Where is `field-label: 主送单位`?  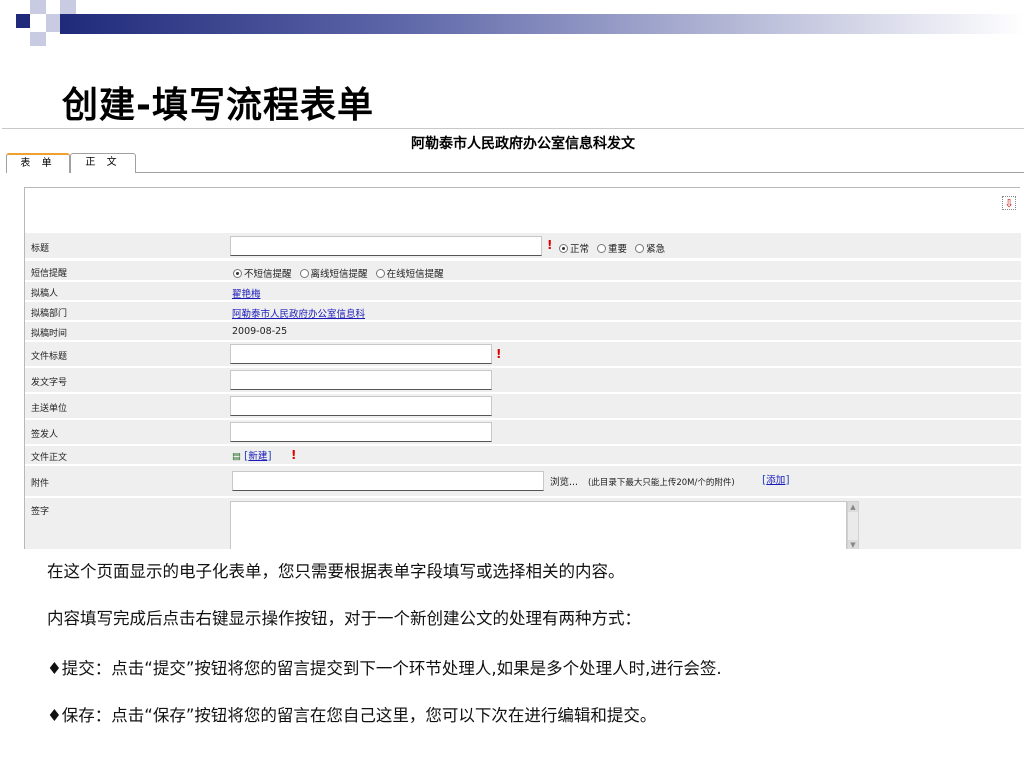 field-label: 主送单位 is located at coordinates (49, 409).